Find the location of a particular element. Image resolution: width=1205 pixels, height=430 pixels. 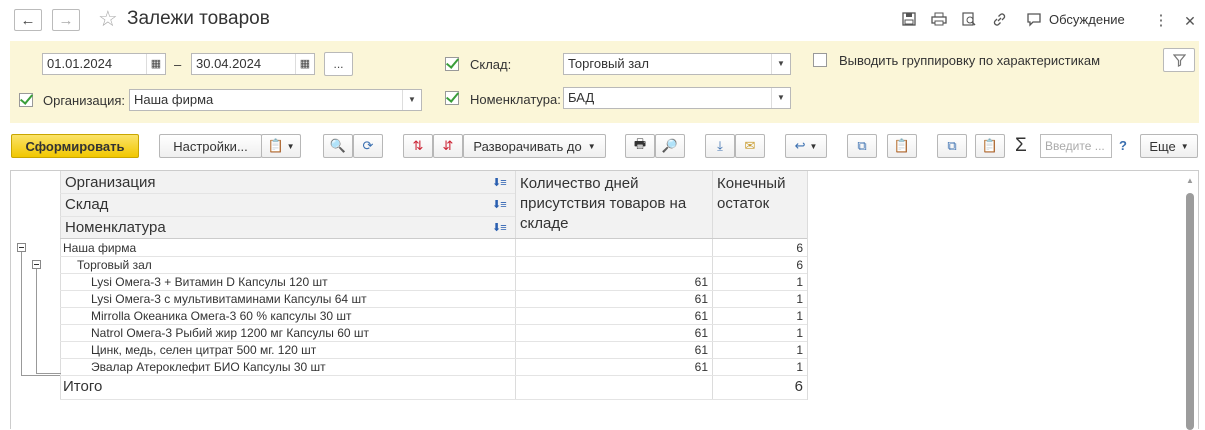

return-arrow-icon: ↩ is located at coordinates (800, 145).